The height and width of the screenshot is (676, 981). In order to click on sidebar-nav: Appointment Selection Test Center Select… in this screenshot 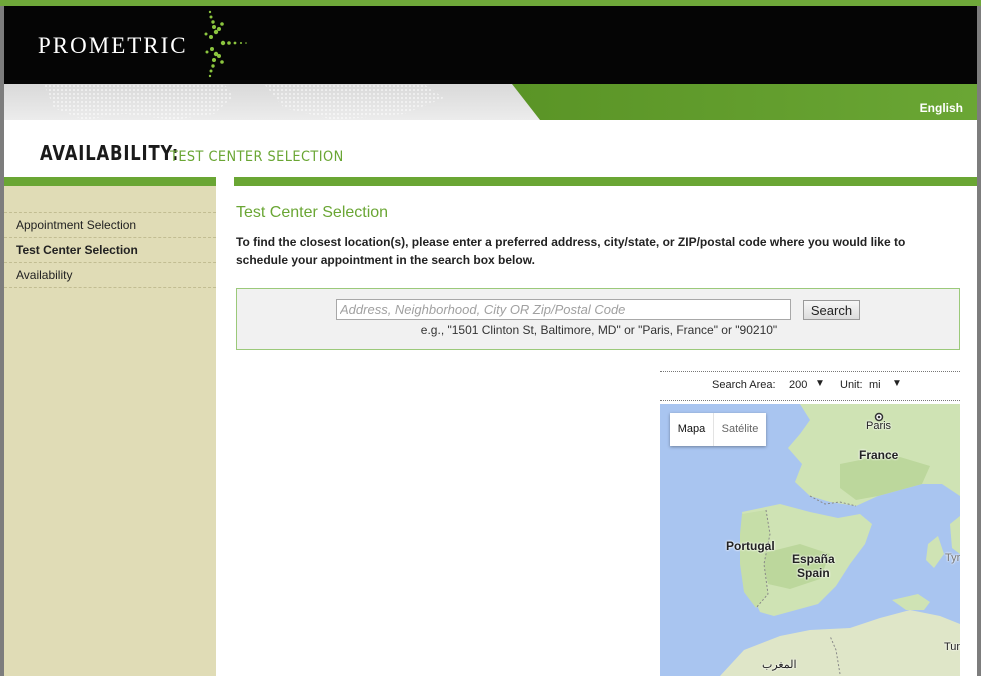, I will do `click(110, 250)`.